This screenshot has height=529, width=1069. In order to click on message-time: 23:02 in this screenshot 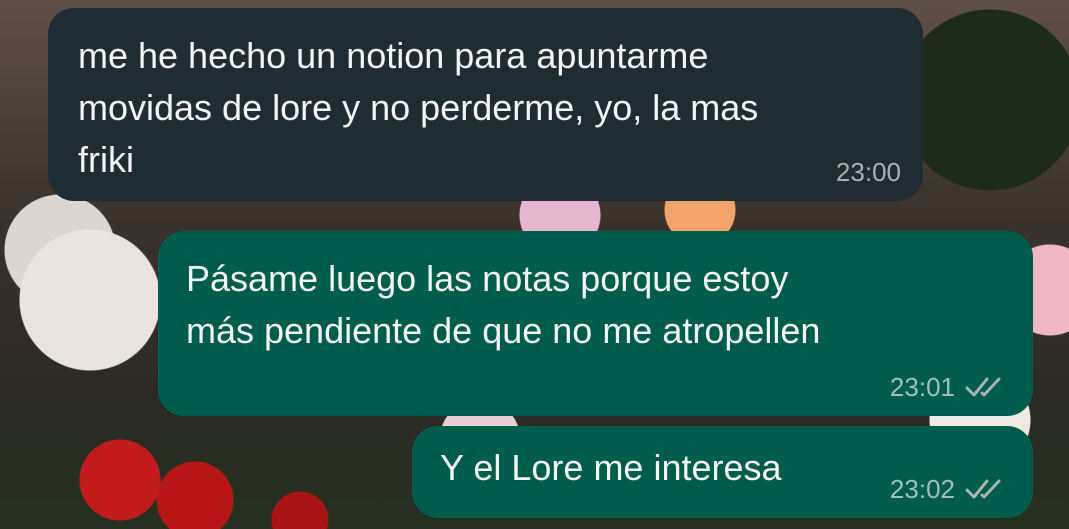, I will do `click(922, 489)`.